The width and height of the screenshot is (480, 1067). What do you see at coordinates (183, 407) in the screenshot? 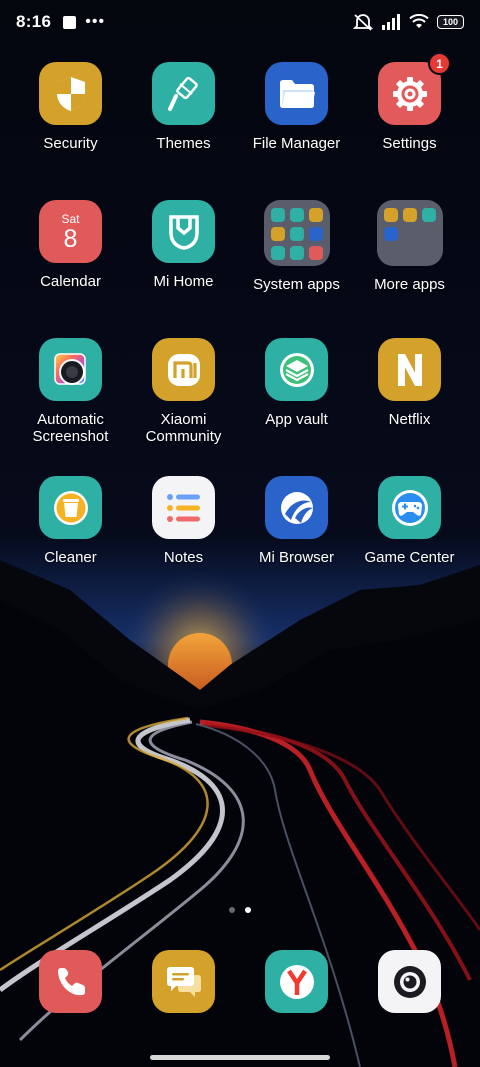
I see `app-xiaomi-community: Xiaomi Community` at bounding box center [183, 407].